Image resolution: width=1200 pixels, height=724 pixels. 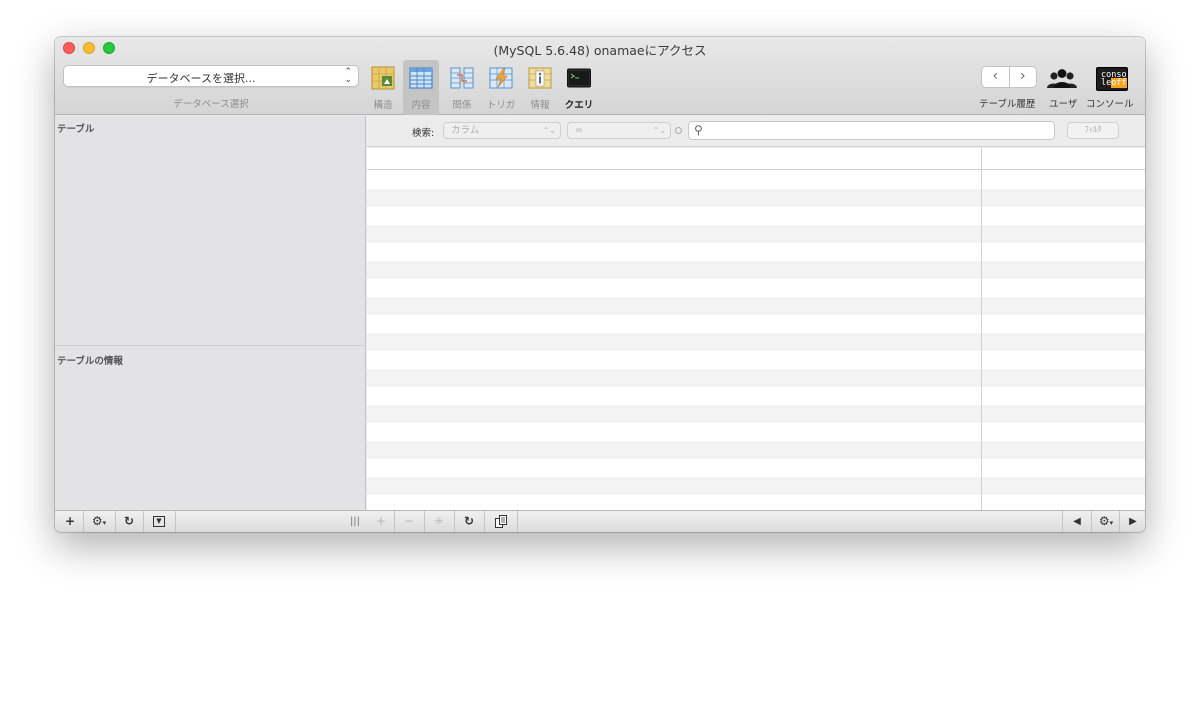 I want to click on pagination-settings-button: ⚙▾, so click(x=1106, y=521).